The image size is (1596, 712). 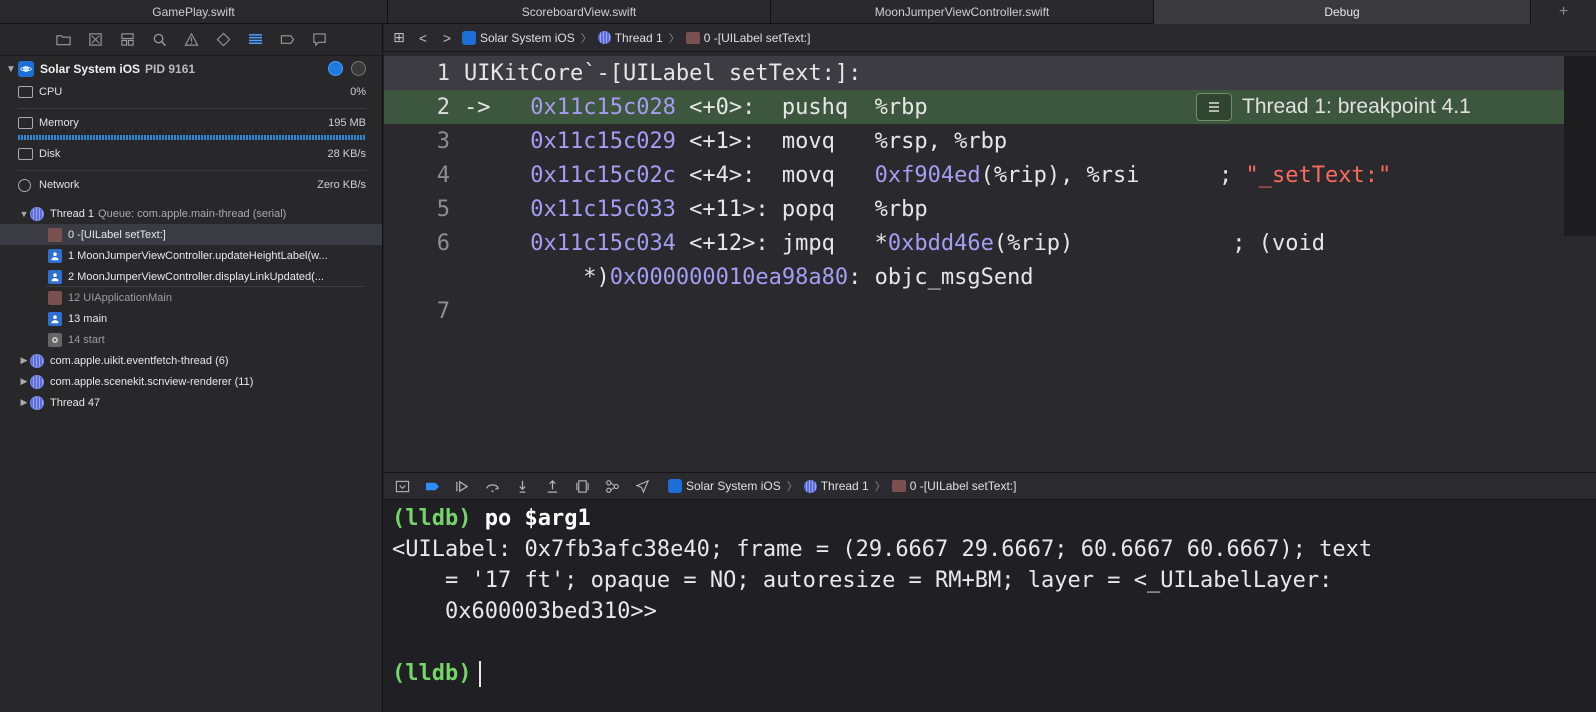 I want to click on step-into-icon, so click(x=522, y=486).